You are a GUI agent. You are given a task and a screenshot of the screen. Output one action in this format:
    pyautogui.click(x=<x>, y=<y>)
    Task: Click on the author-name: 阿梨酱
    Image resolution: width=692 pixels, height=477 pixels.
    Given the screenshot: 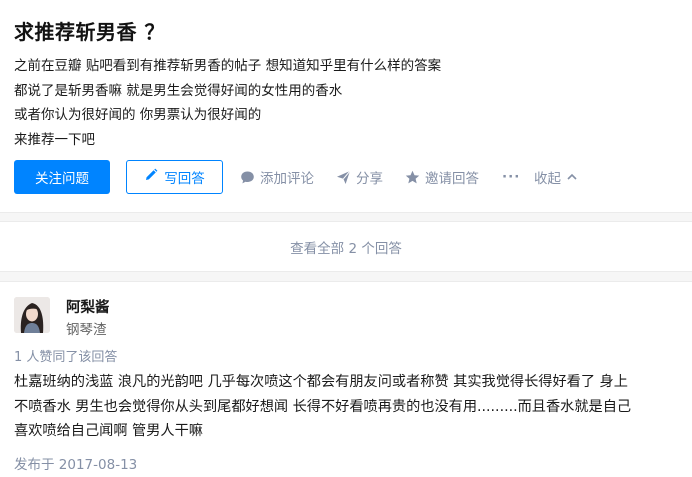 What is the action you would take?
    pyautogui.click(x=88, y=306)
    